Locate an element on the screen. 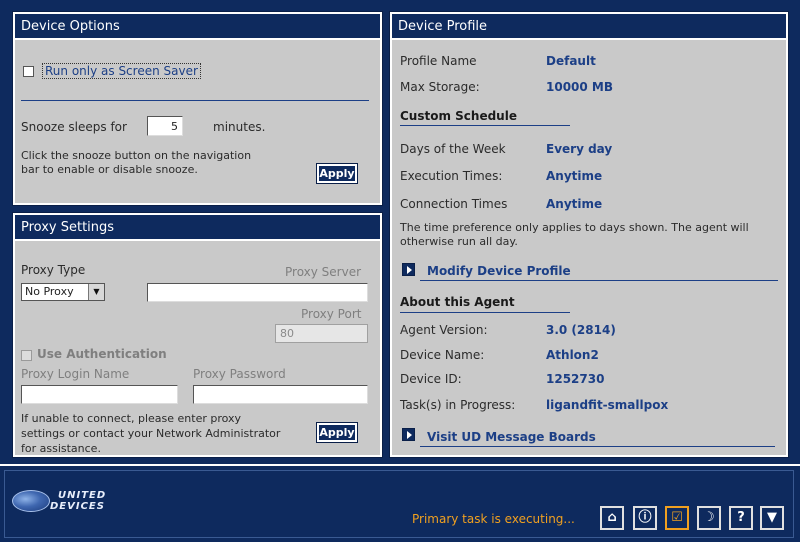 This screenshot has height=542, width=800. about-agent-title: About this Agent is located at coordinates (457, 302).